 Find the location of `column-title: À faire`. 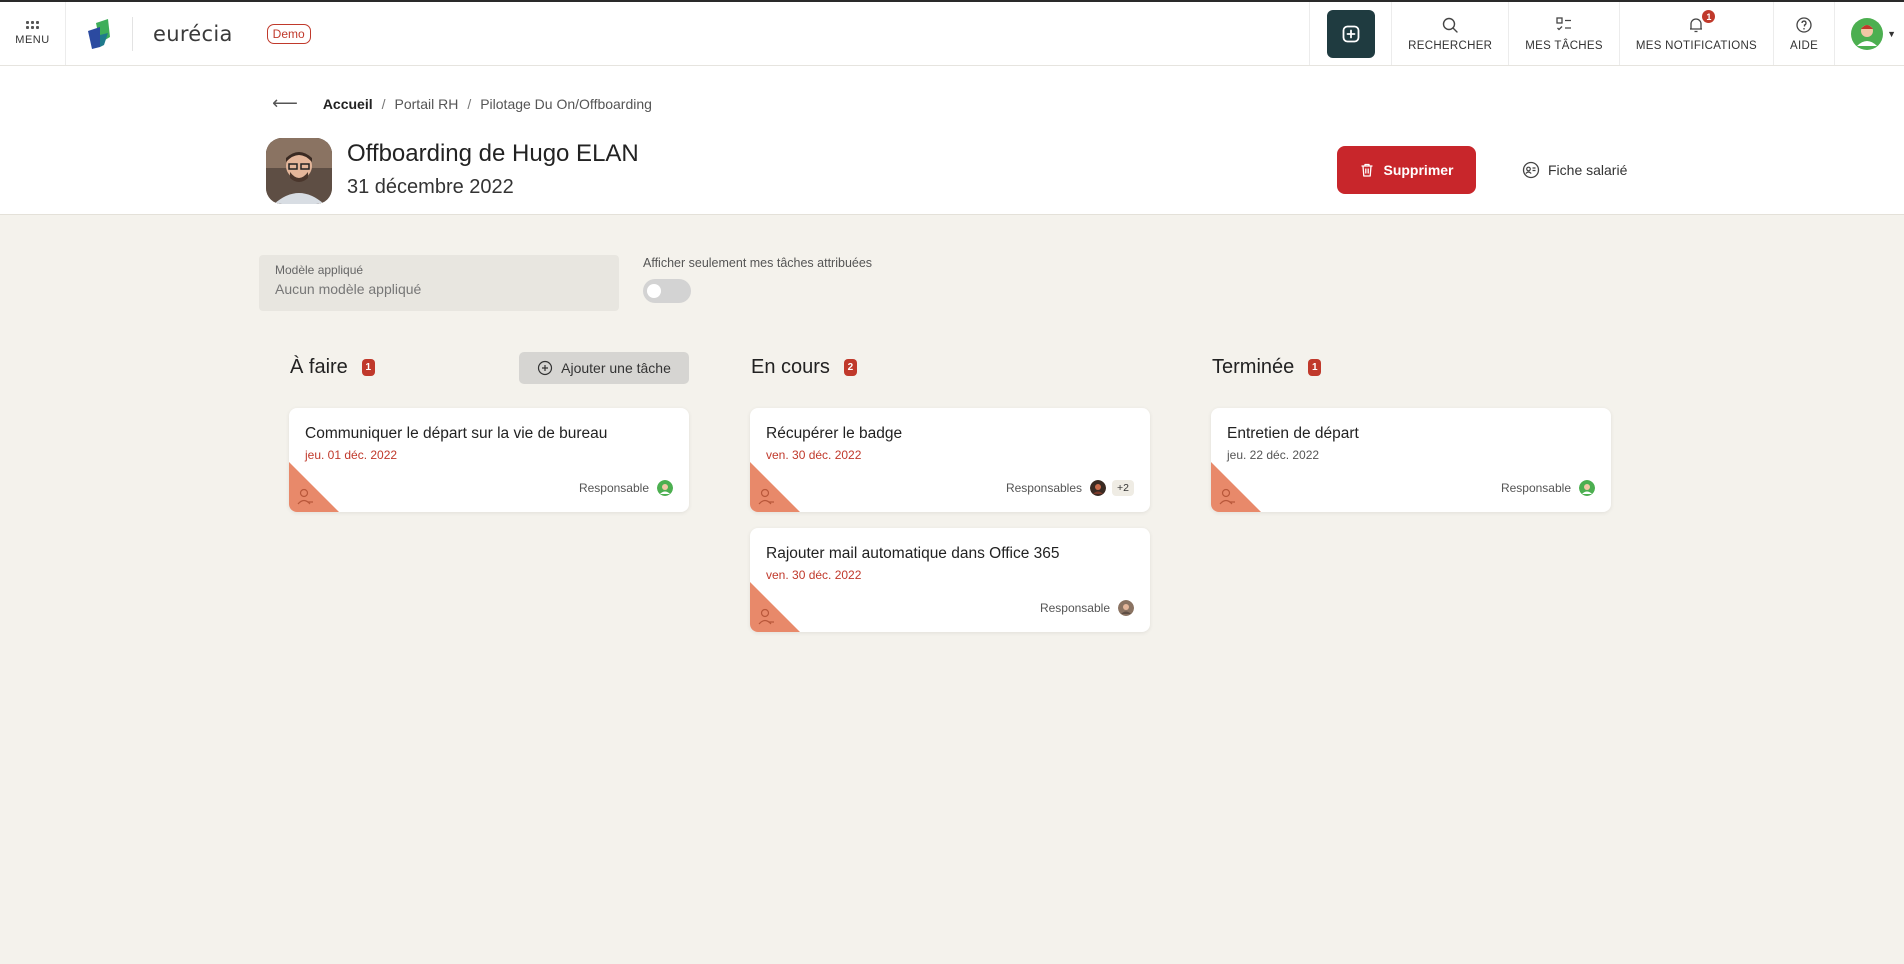

column-title: À faire is located at coordinates (319, 367).